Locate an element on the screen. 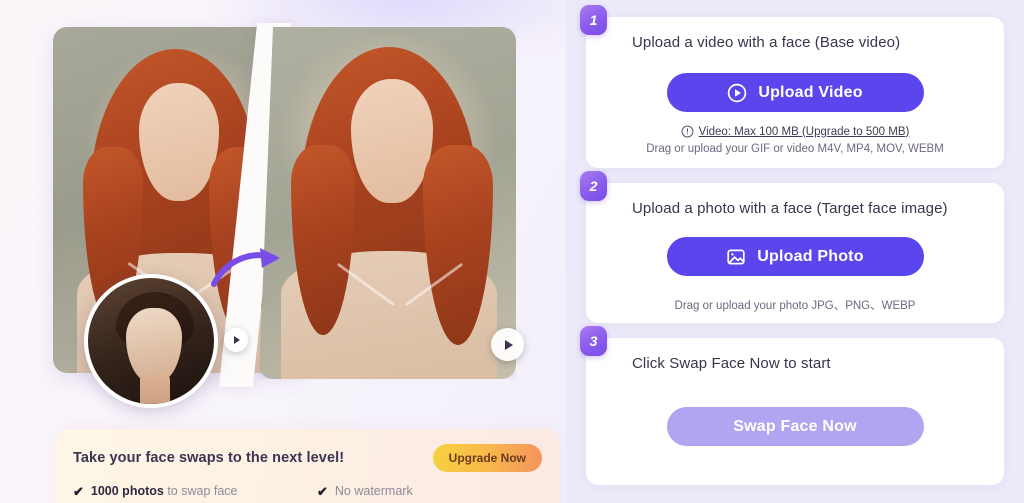 The width and height of the screenshot is (1024, 503). info-icon is located at coordinates (687, 131).